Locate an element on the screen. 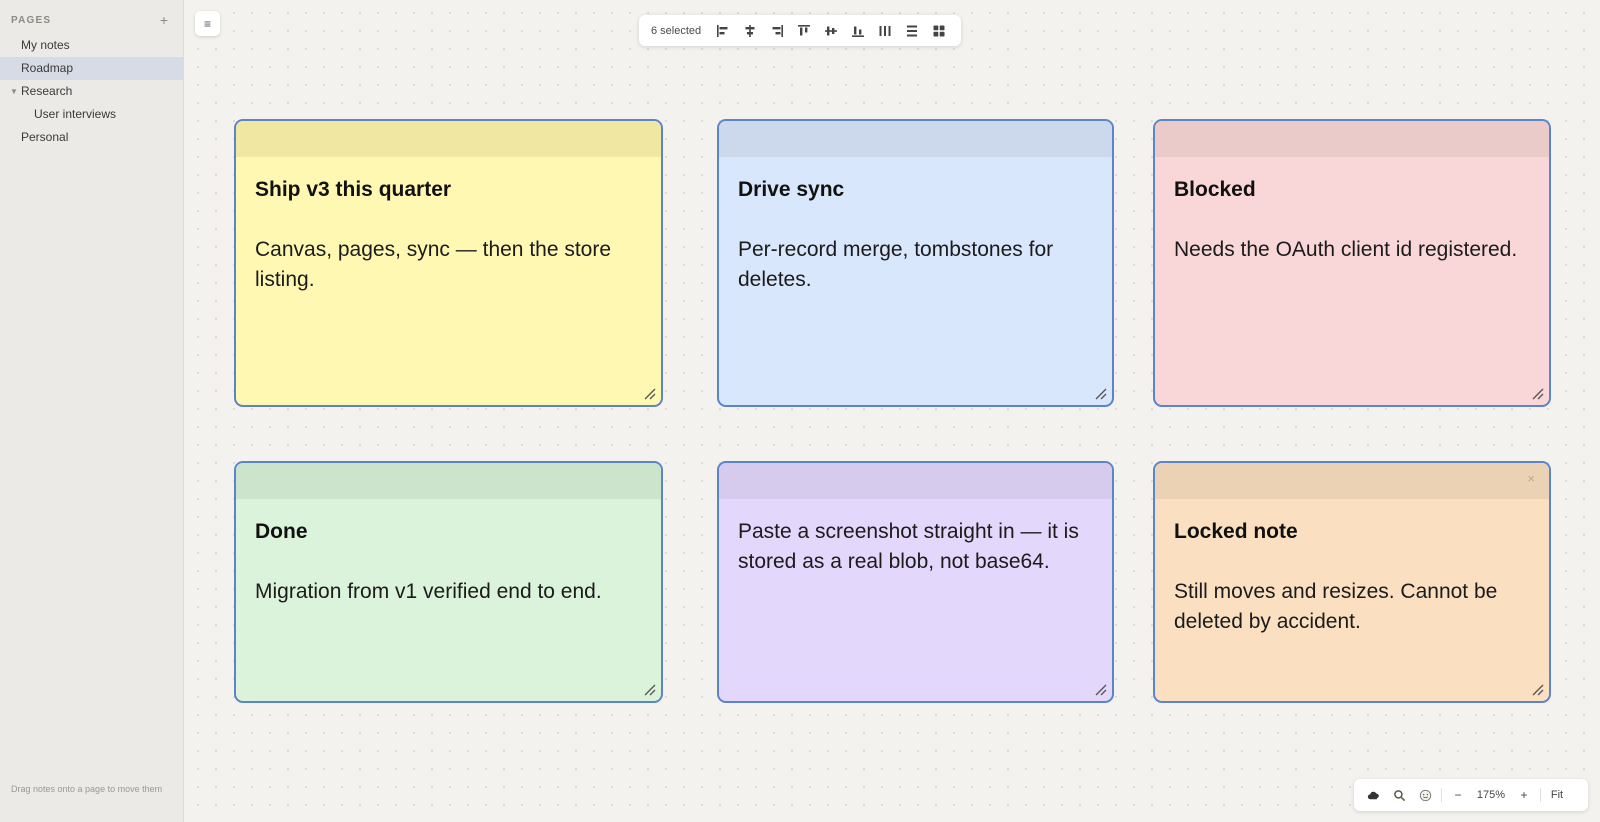 Image resolution: width=1600 pixels, height=822 pixels. align-center-horizontal-button is located at coordinates (749, 31).